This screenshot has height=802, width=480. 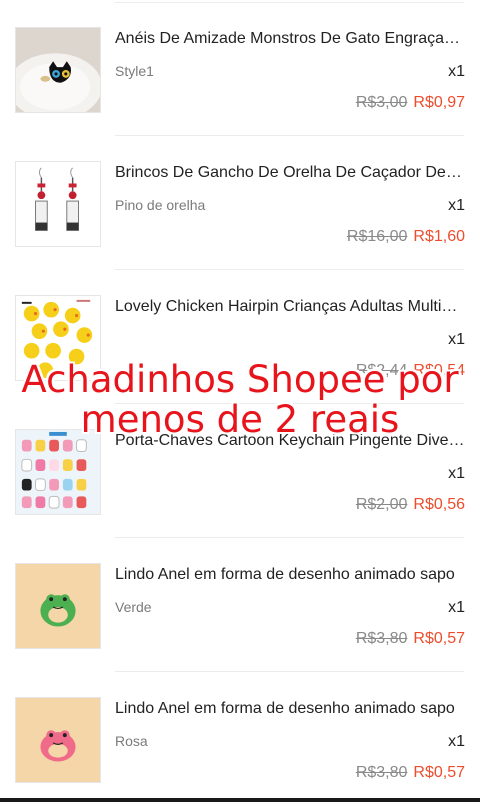 I want to click on original-price: R$16,00, so click(x=377, y=236).